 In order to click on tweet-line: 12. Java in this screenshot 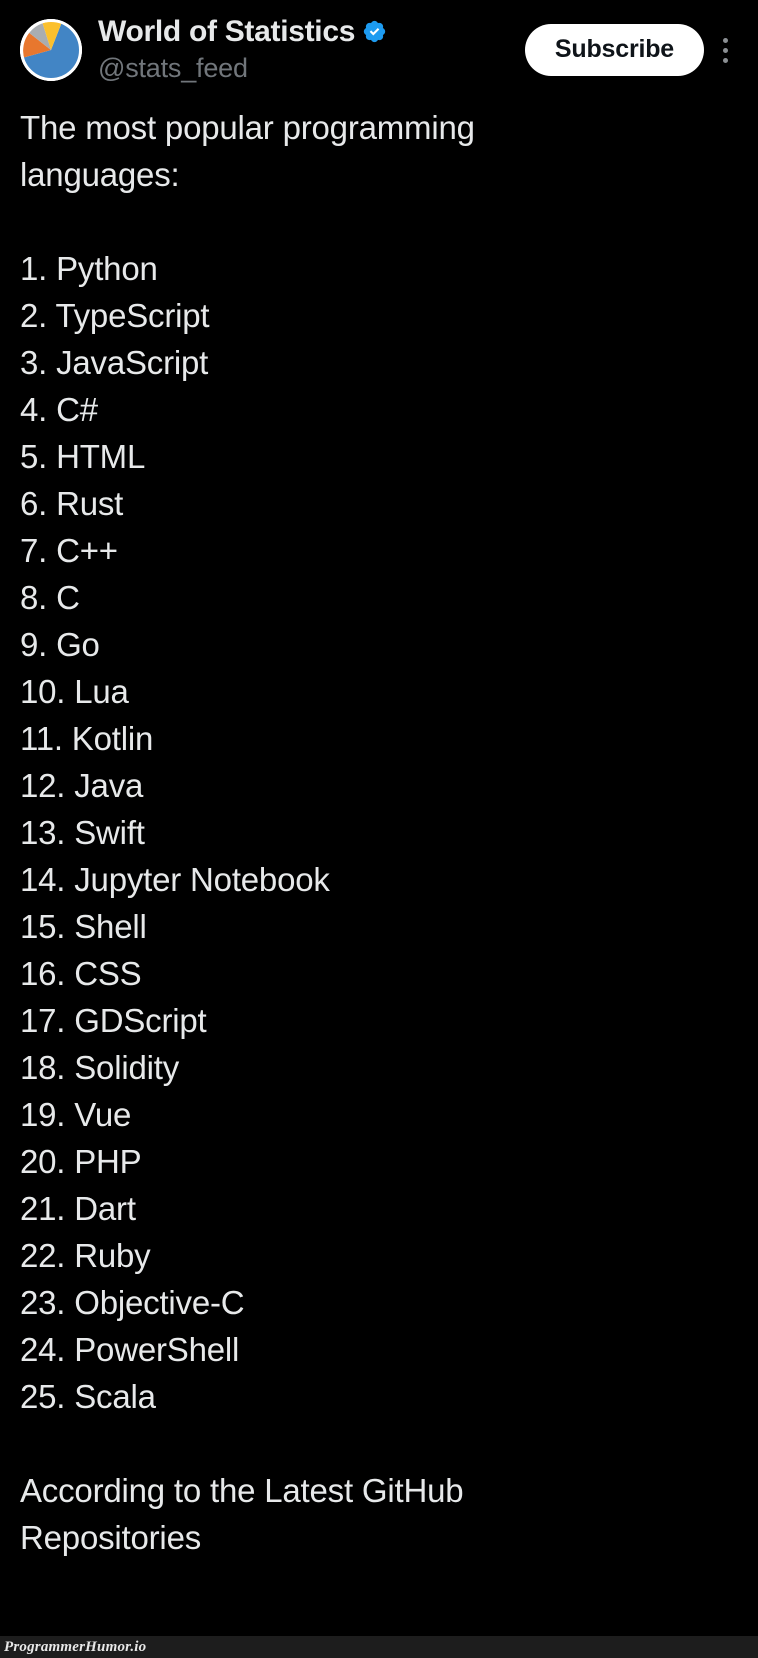, I will do `click(82, 785)`.